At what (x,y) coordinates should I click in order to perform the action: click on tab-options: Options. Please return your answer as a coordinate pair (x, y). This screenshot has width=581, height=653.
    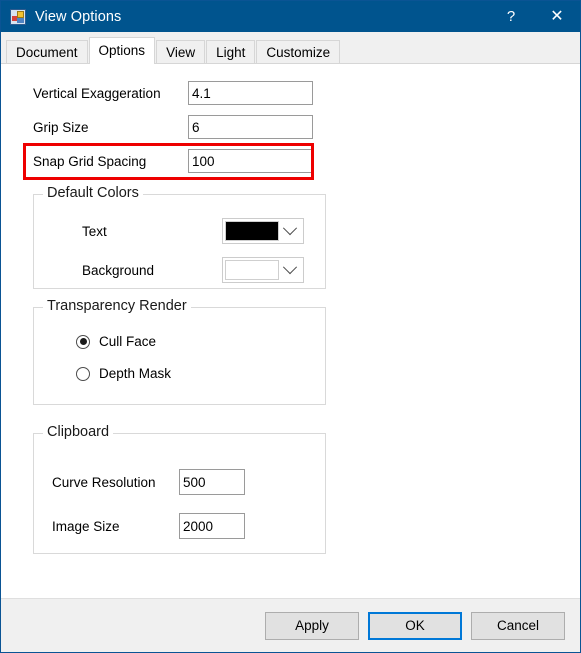
    Looking at the image, I should click on (122, 50).